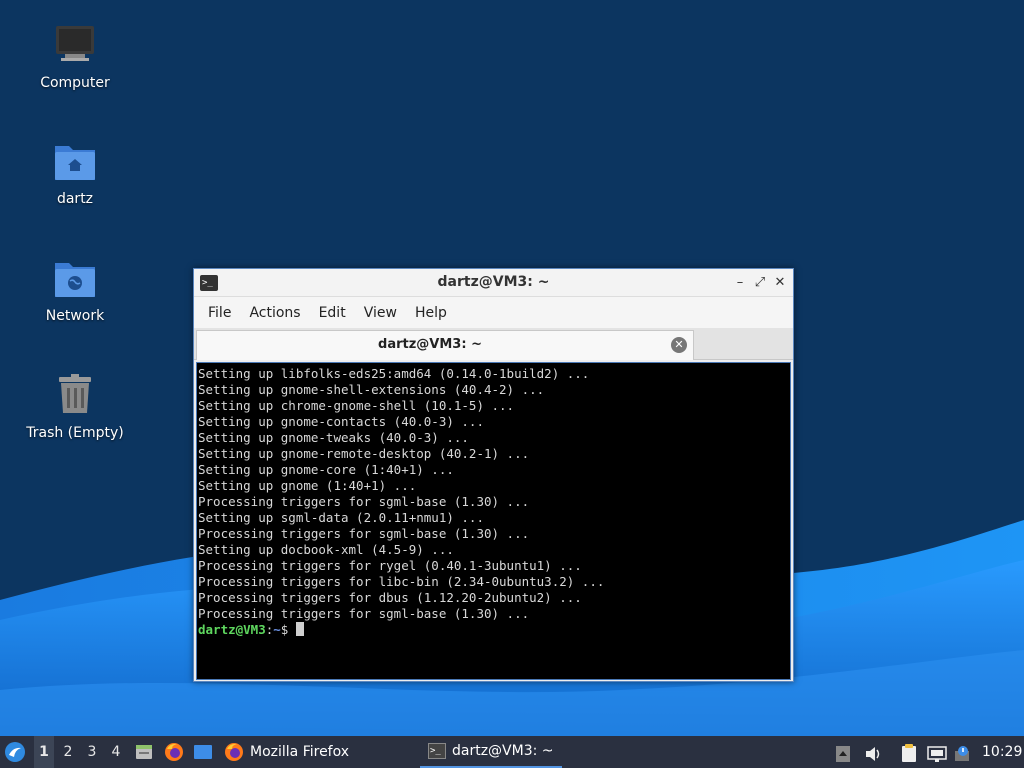 This screenshot has height=768, width=1024. I want to click on desktop-icon-label: Network, so click(75, 316).